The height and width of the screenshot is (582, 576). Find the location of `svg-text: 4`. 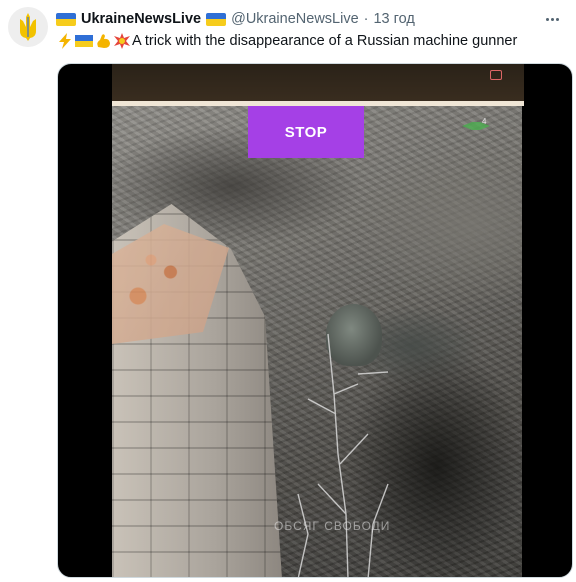

svg-text: 4 is located at coordinates (484, 121).